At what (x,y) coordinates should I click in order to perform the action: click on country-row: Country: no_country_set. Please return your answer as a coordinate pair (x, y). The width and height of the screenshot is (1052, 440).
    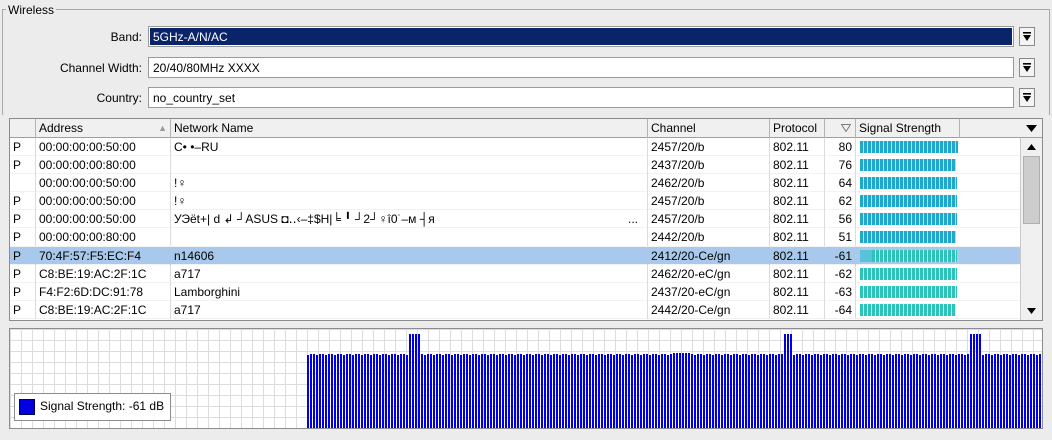
    Looking at the image, I should click on (526, 98).